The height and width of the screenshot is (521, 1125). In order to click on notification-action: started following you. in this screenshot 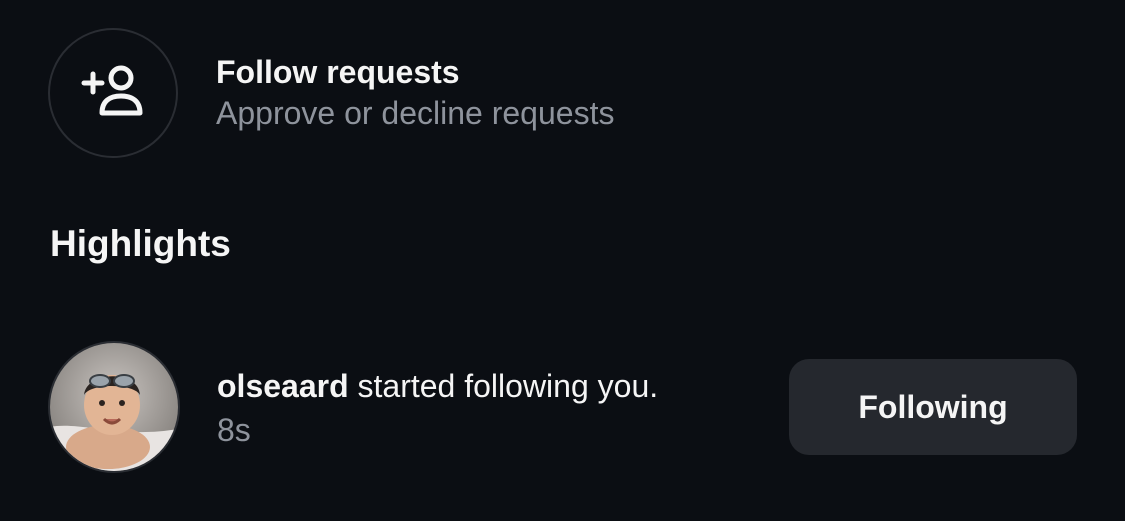, I will do `click(503, 386)`.